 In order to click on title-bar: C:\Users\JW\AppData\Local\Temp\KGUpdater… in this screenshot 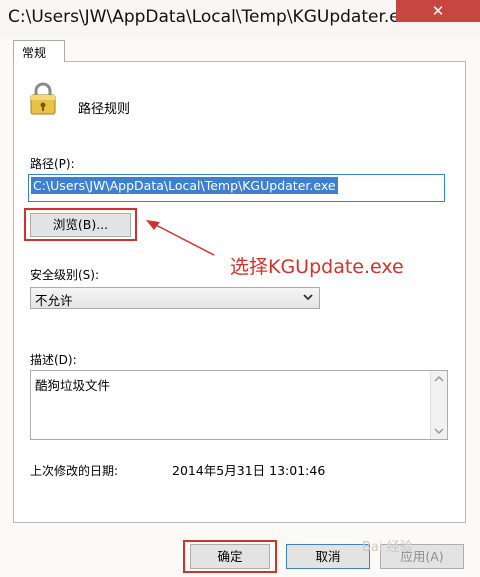, I will do `click(240, 19)`.